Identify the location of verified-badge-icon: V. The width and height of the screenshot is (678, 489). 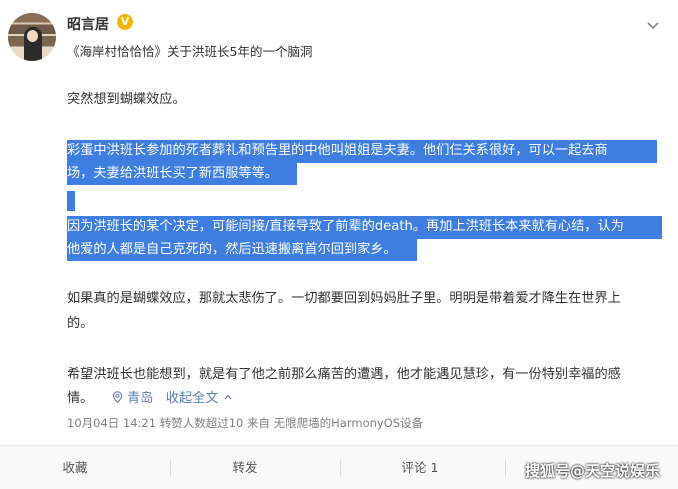
(125, 22).